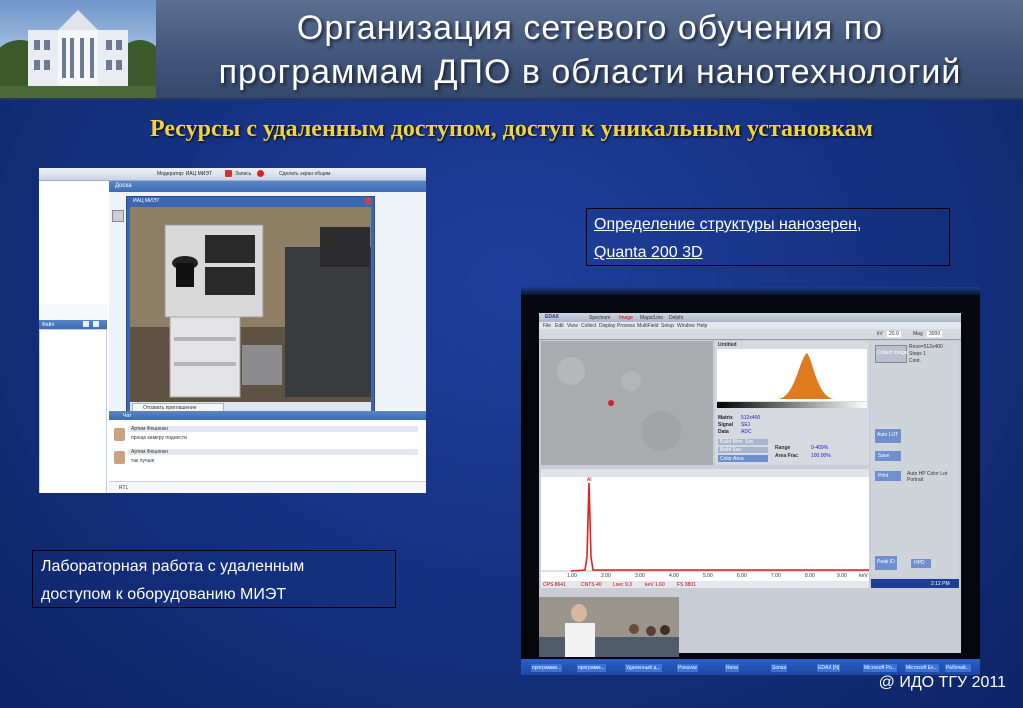  What do you see at coordinates (746, 425) in the screenshot?
I see `signal-value: SE1` at bounding box center [746, 425].